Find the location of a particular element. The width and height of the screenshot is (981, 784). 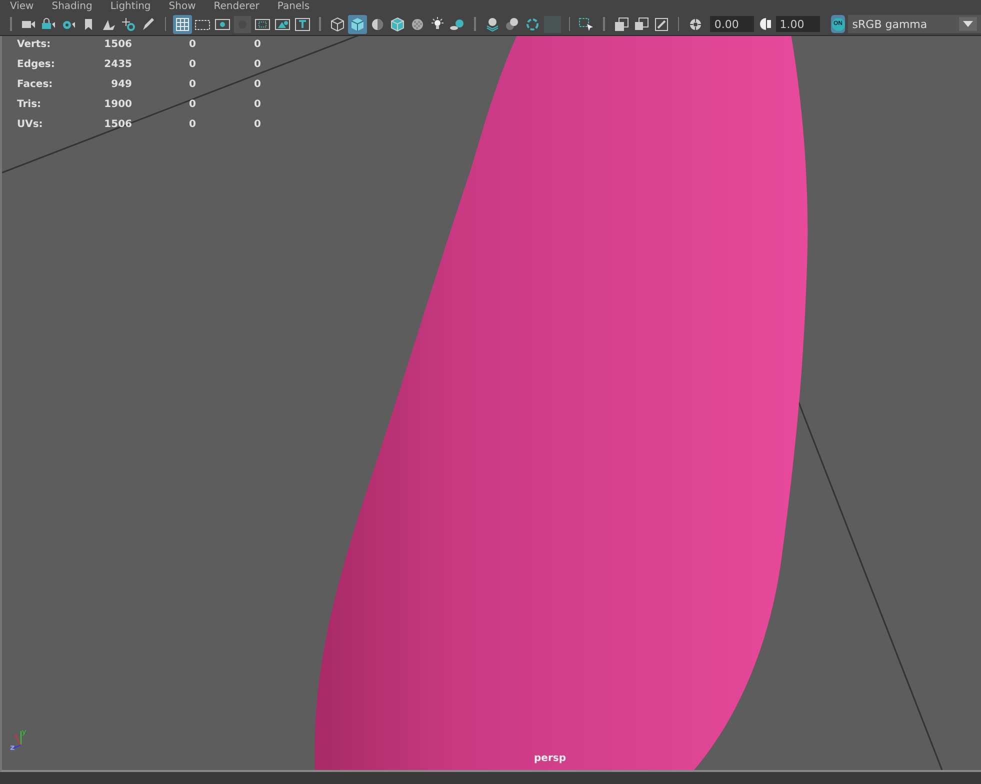

dark-square-icon is located at coordinates (552, 24).